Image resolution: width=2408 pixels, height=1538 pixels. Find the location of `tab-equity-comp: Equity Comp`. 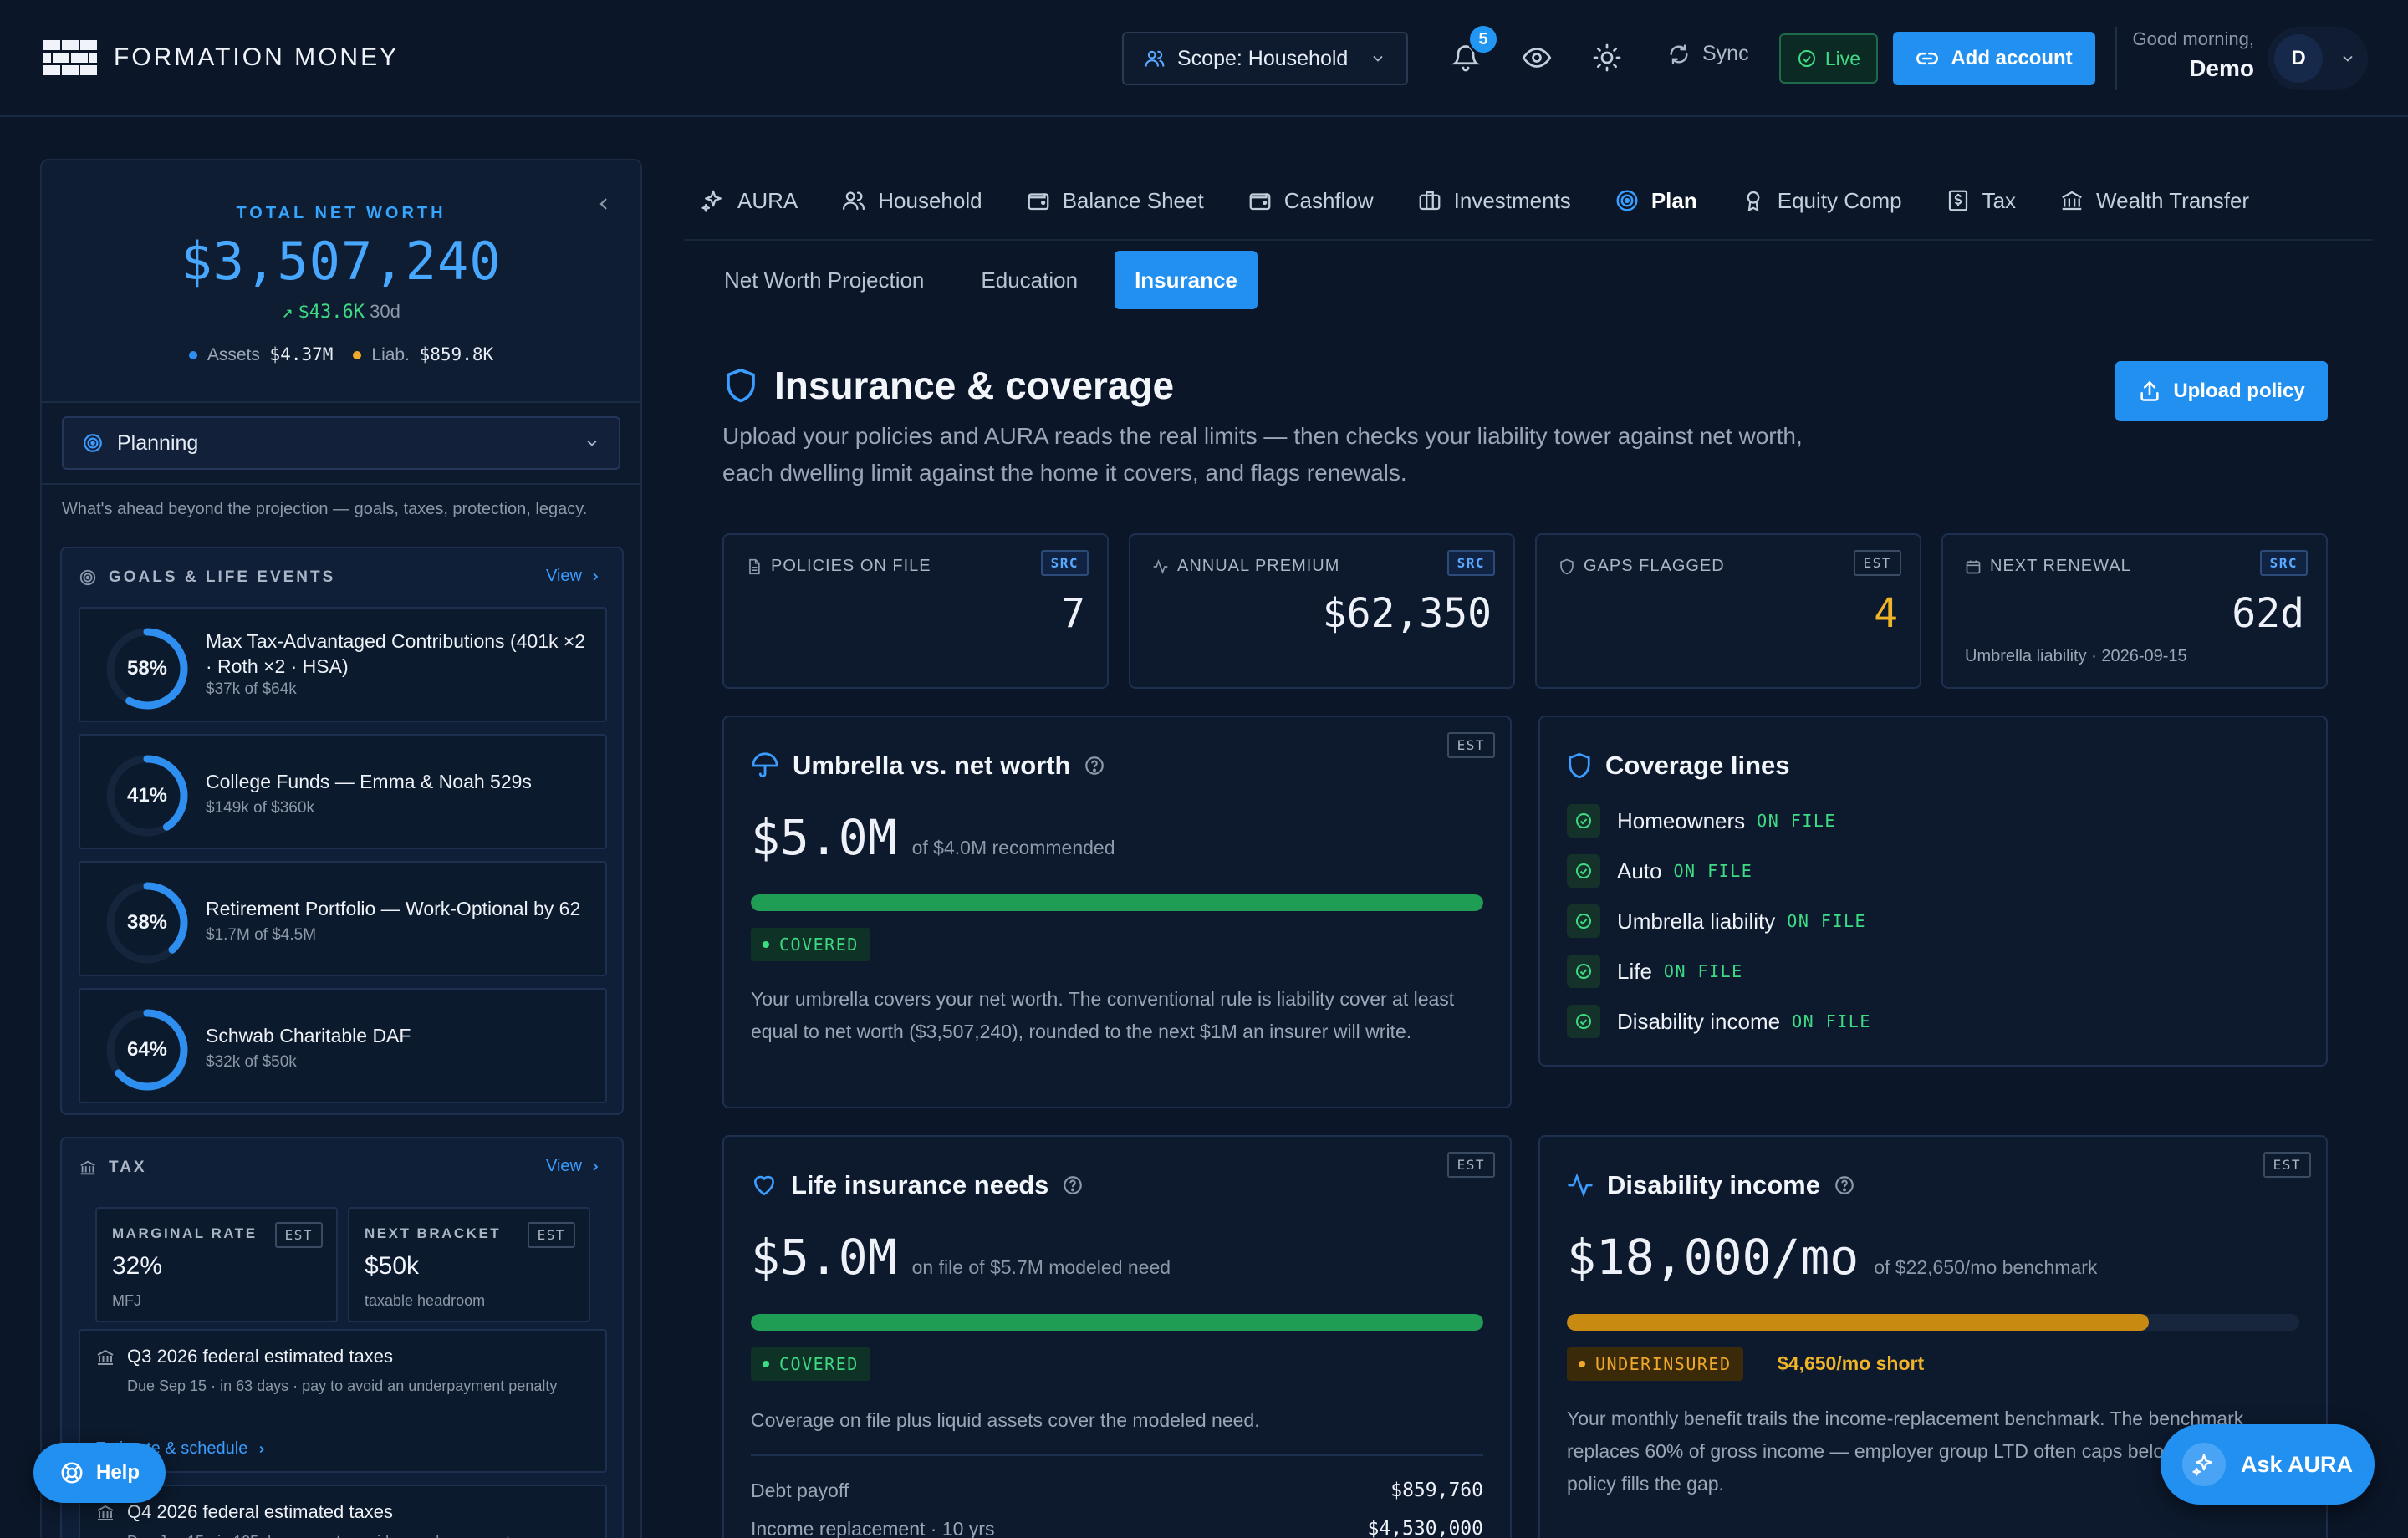

tab-equity-comp: Equity Comp is located at coordinates (1822, 201).